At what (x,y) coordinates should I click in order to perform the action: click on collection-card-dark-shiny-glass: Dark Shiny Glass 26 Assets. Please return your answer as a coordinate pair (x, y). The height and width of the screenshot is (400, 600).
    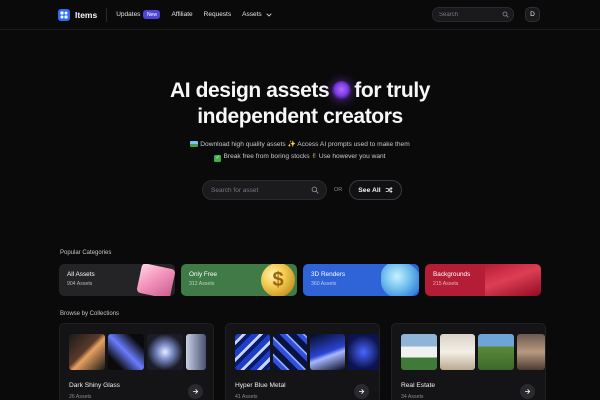
    Looking at the image, I should click on (136, 361).